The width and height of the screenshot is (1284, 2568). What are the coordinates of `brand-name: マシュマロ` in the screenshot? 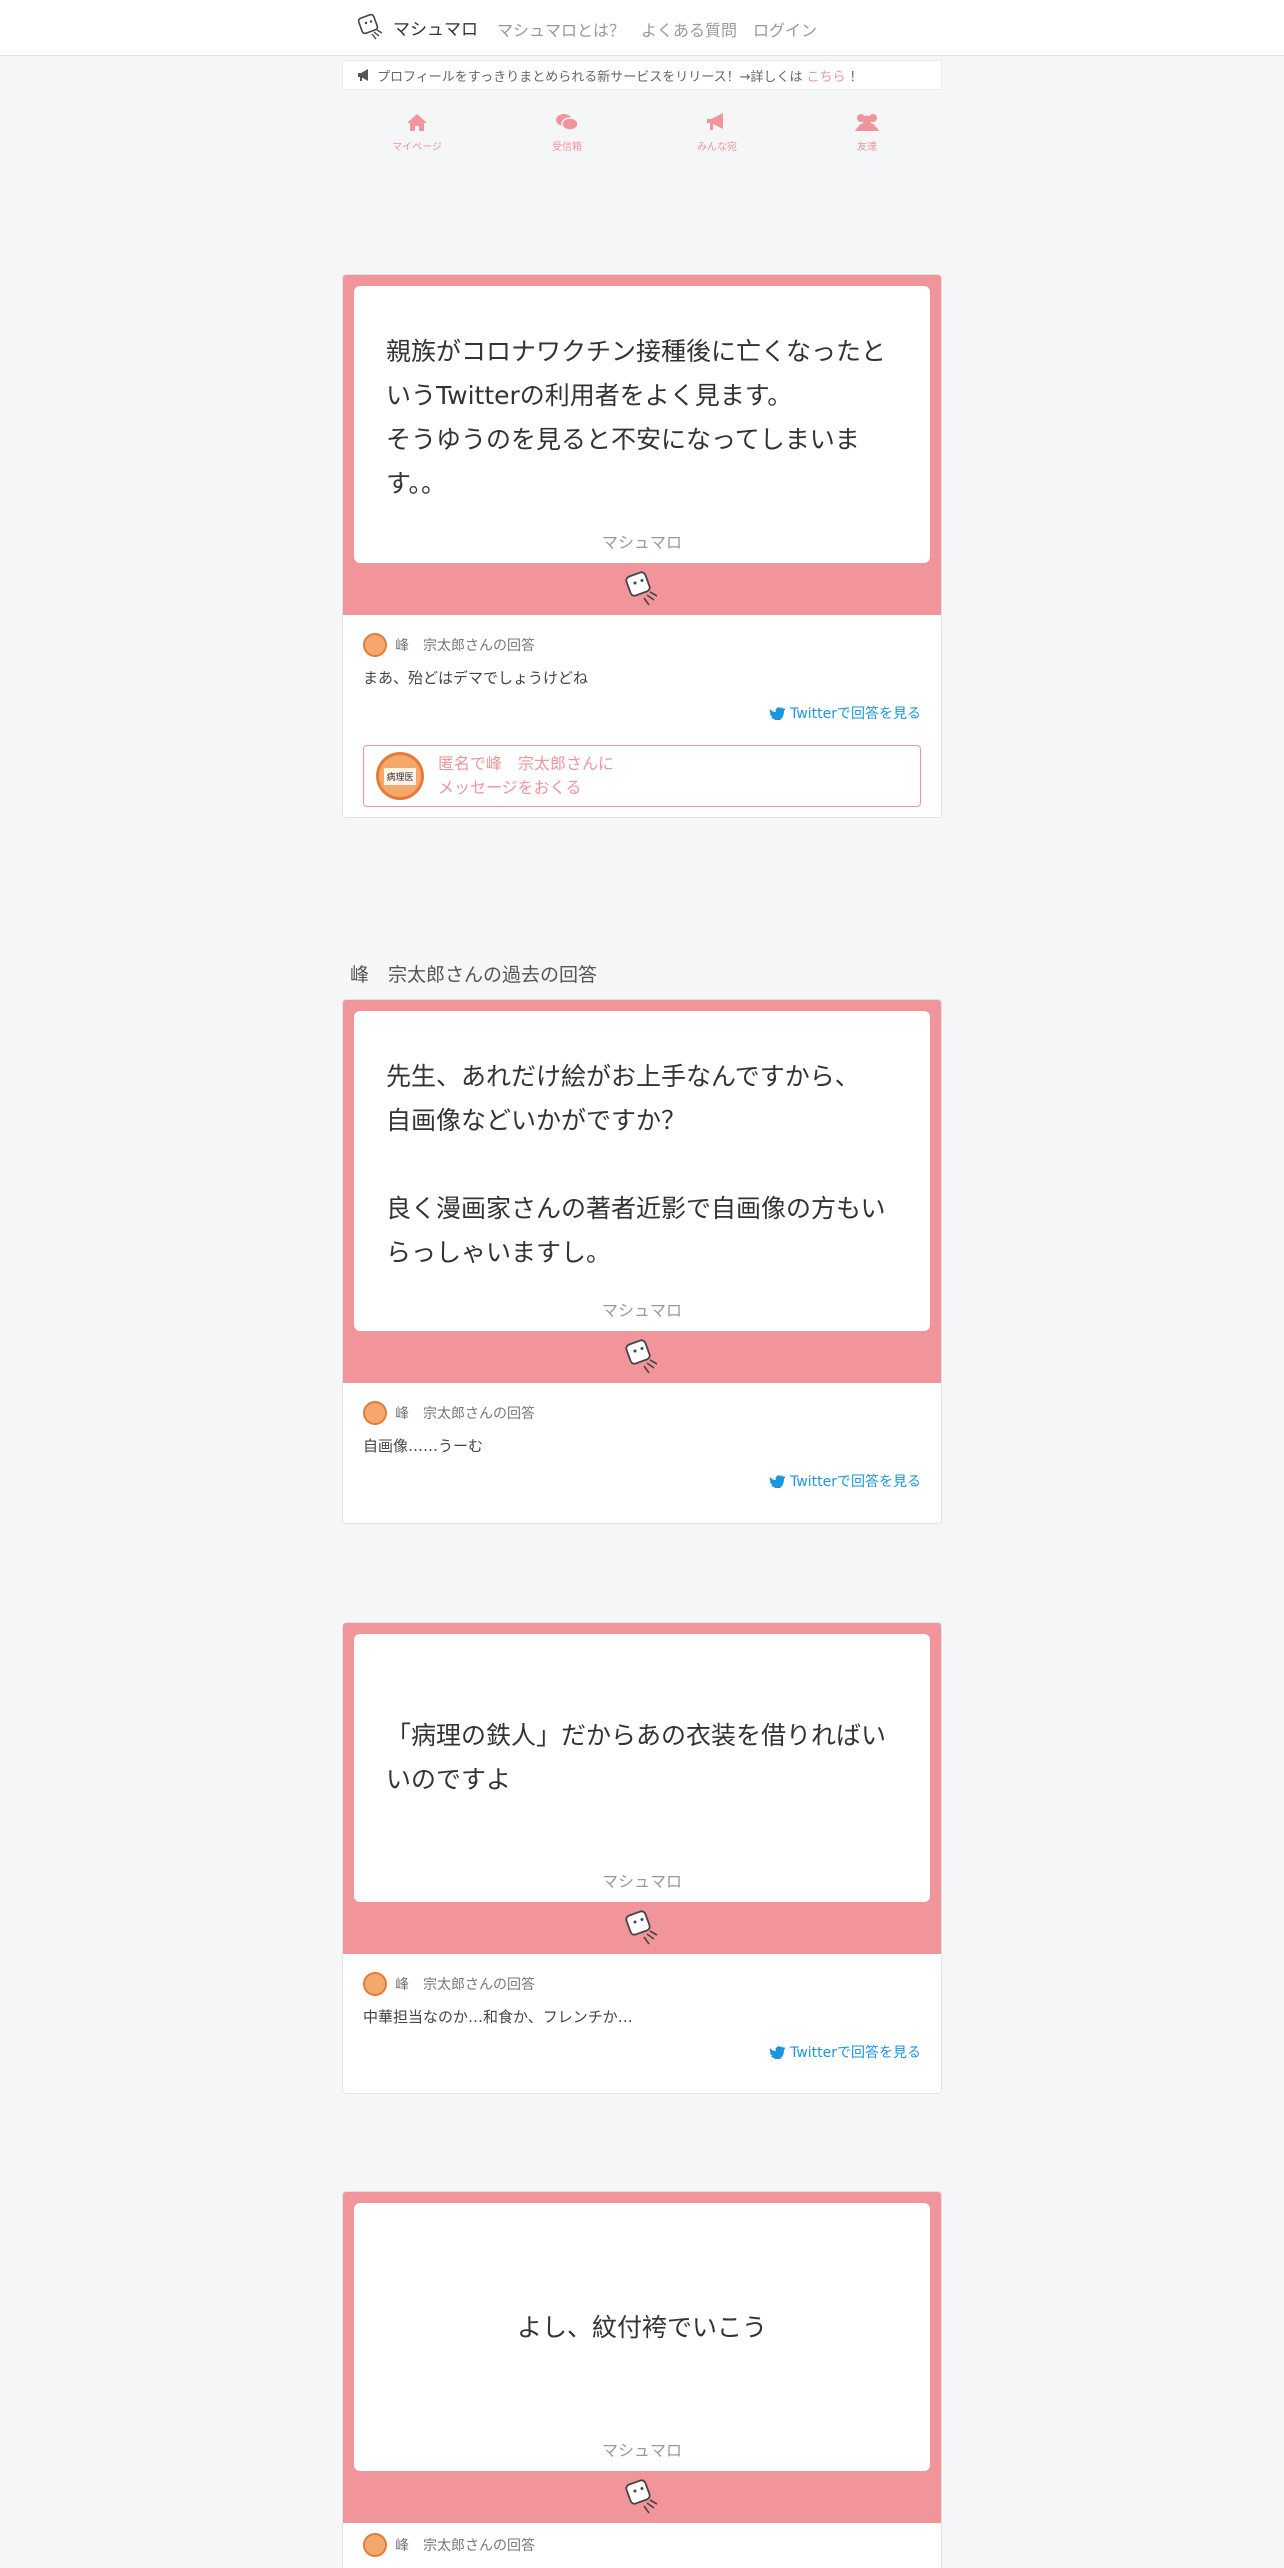 It's located at (435, 29).